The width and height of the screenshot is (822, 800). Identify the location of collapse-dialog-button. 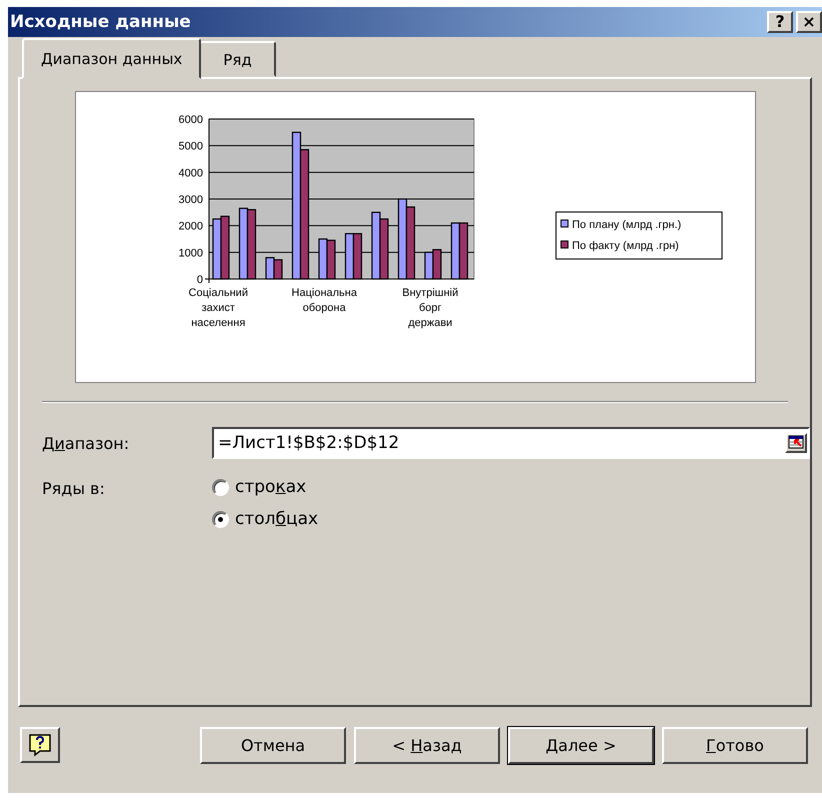
(796, 443).